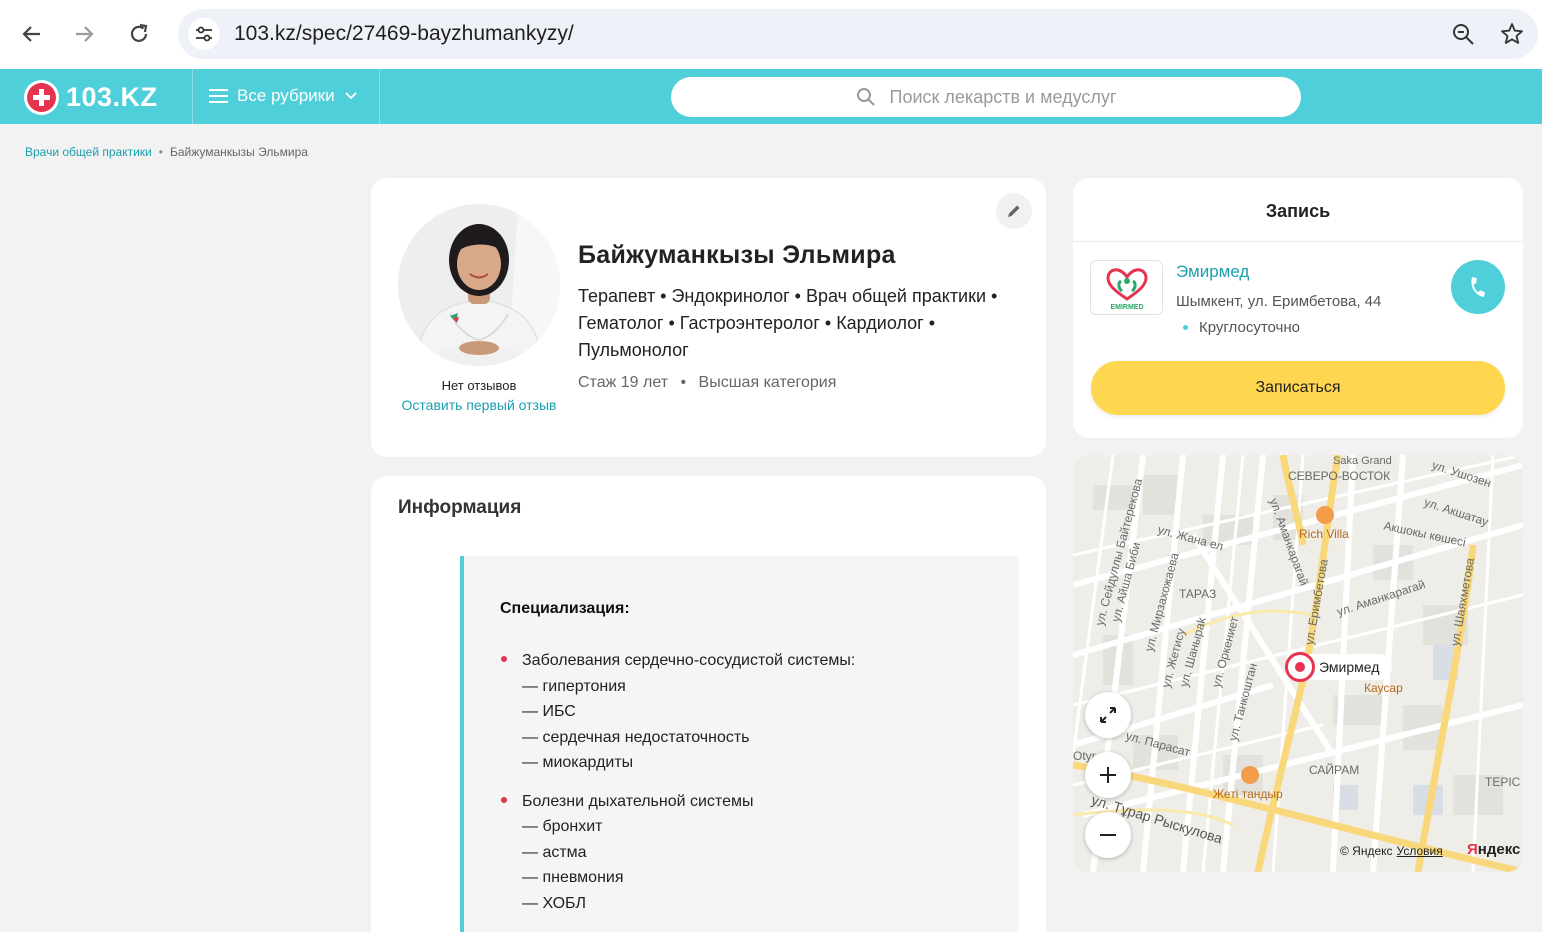 The height and width of the screenshot is (932, 1542). I want to click on doctor-experience: Стаж 19 лет • Высшая категория, so click(707, 383).